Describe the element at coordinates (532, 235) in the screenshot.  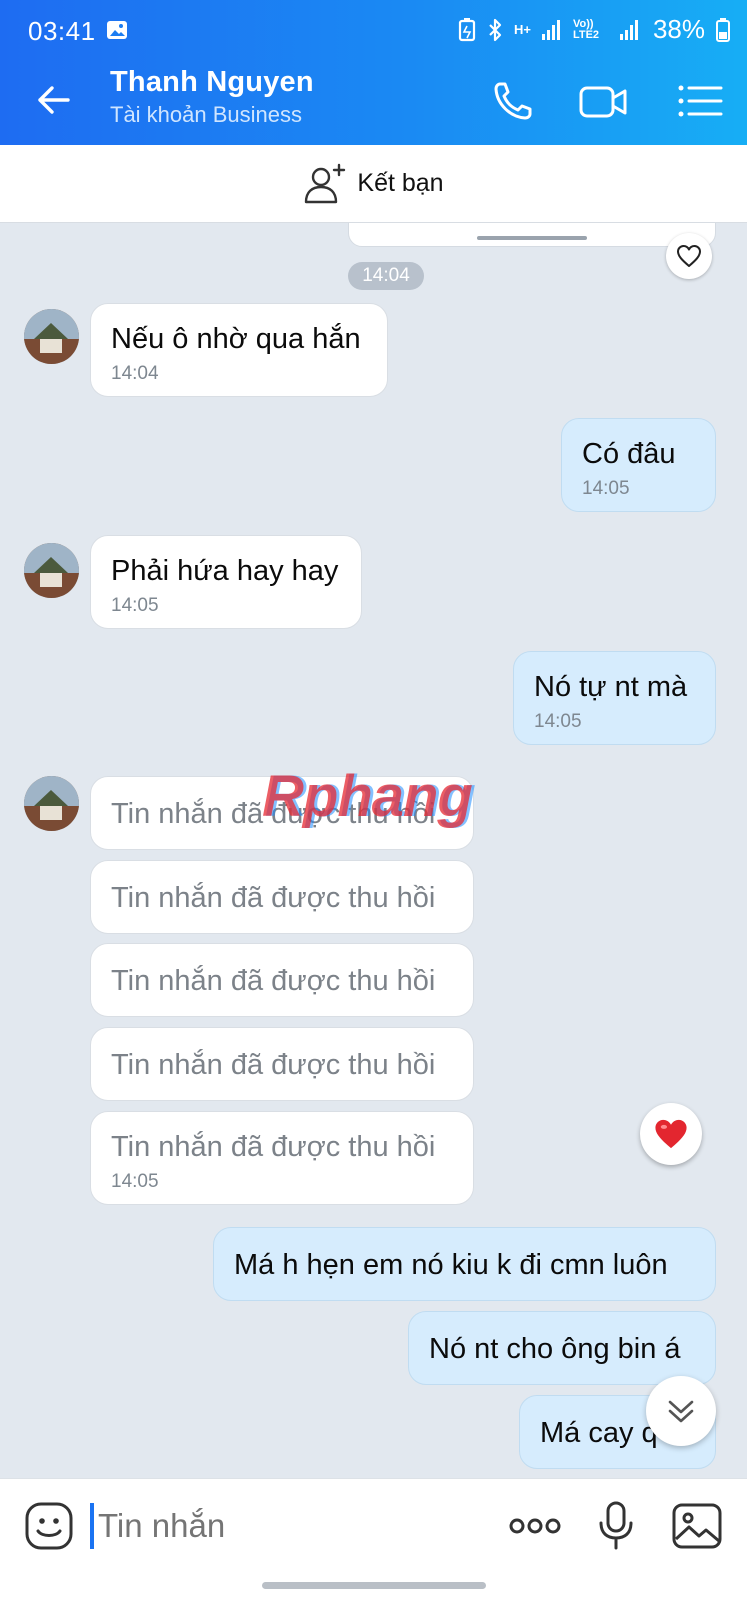
I see `previous-message-card` at that location.